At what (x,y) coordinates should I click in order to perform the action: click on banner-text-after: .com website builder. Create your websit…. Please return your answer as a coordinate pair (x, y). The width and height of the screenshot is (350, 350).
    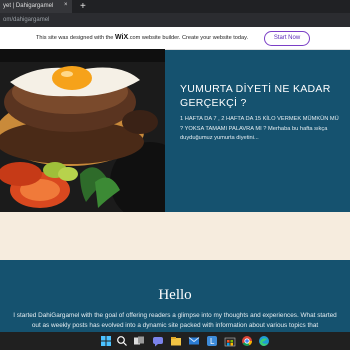
    Looking at the image, I should click on (188, 38).